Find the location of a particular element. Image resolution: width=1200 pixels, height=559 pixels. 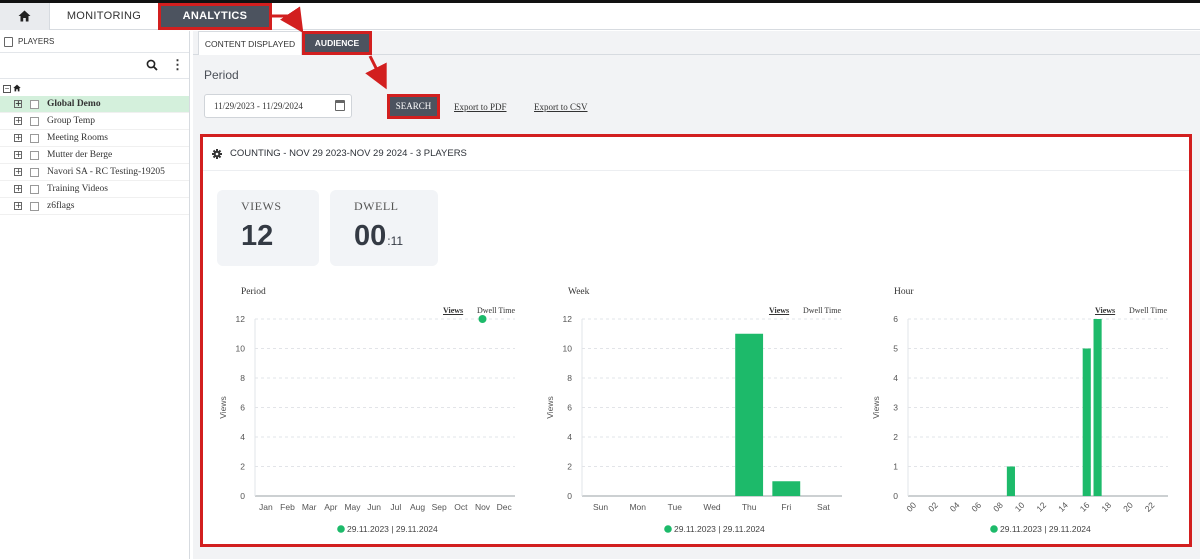

tab-content-displayed: CONTENT DISPLAYED is located at coordinates (250, 43).